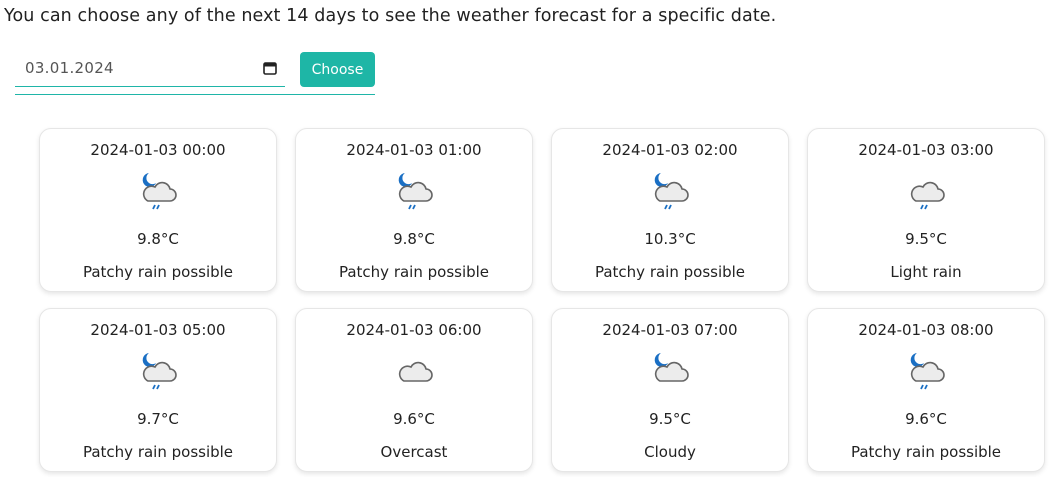 The image size is (1057, 477). I want to click on date-input: 03.01.2024, so click(150, 69).